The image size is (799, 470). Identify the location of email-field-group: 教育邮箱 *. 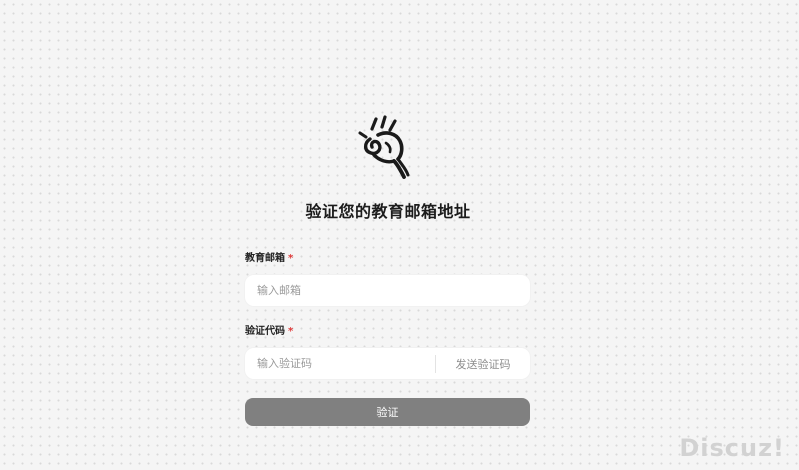
(387, 279).